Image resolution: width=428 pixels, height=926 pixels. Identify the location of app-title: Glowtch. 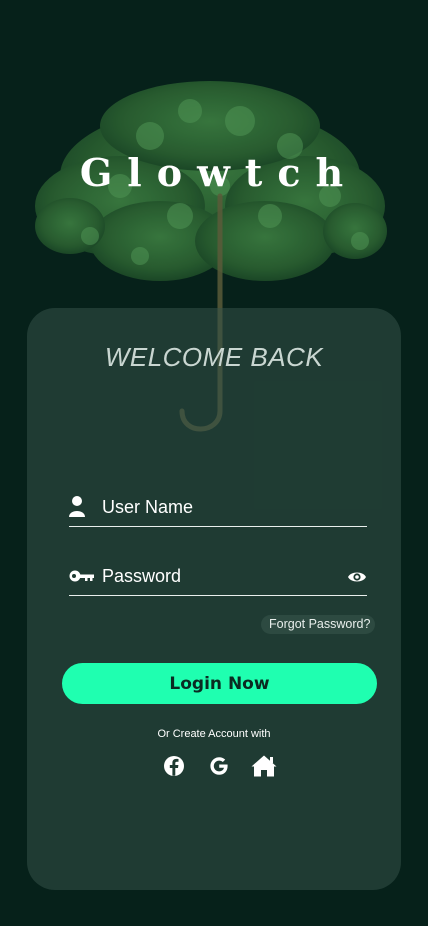
(219, 172).